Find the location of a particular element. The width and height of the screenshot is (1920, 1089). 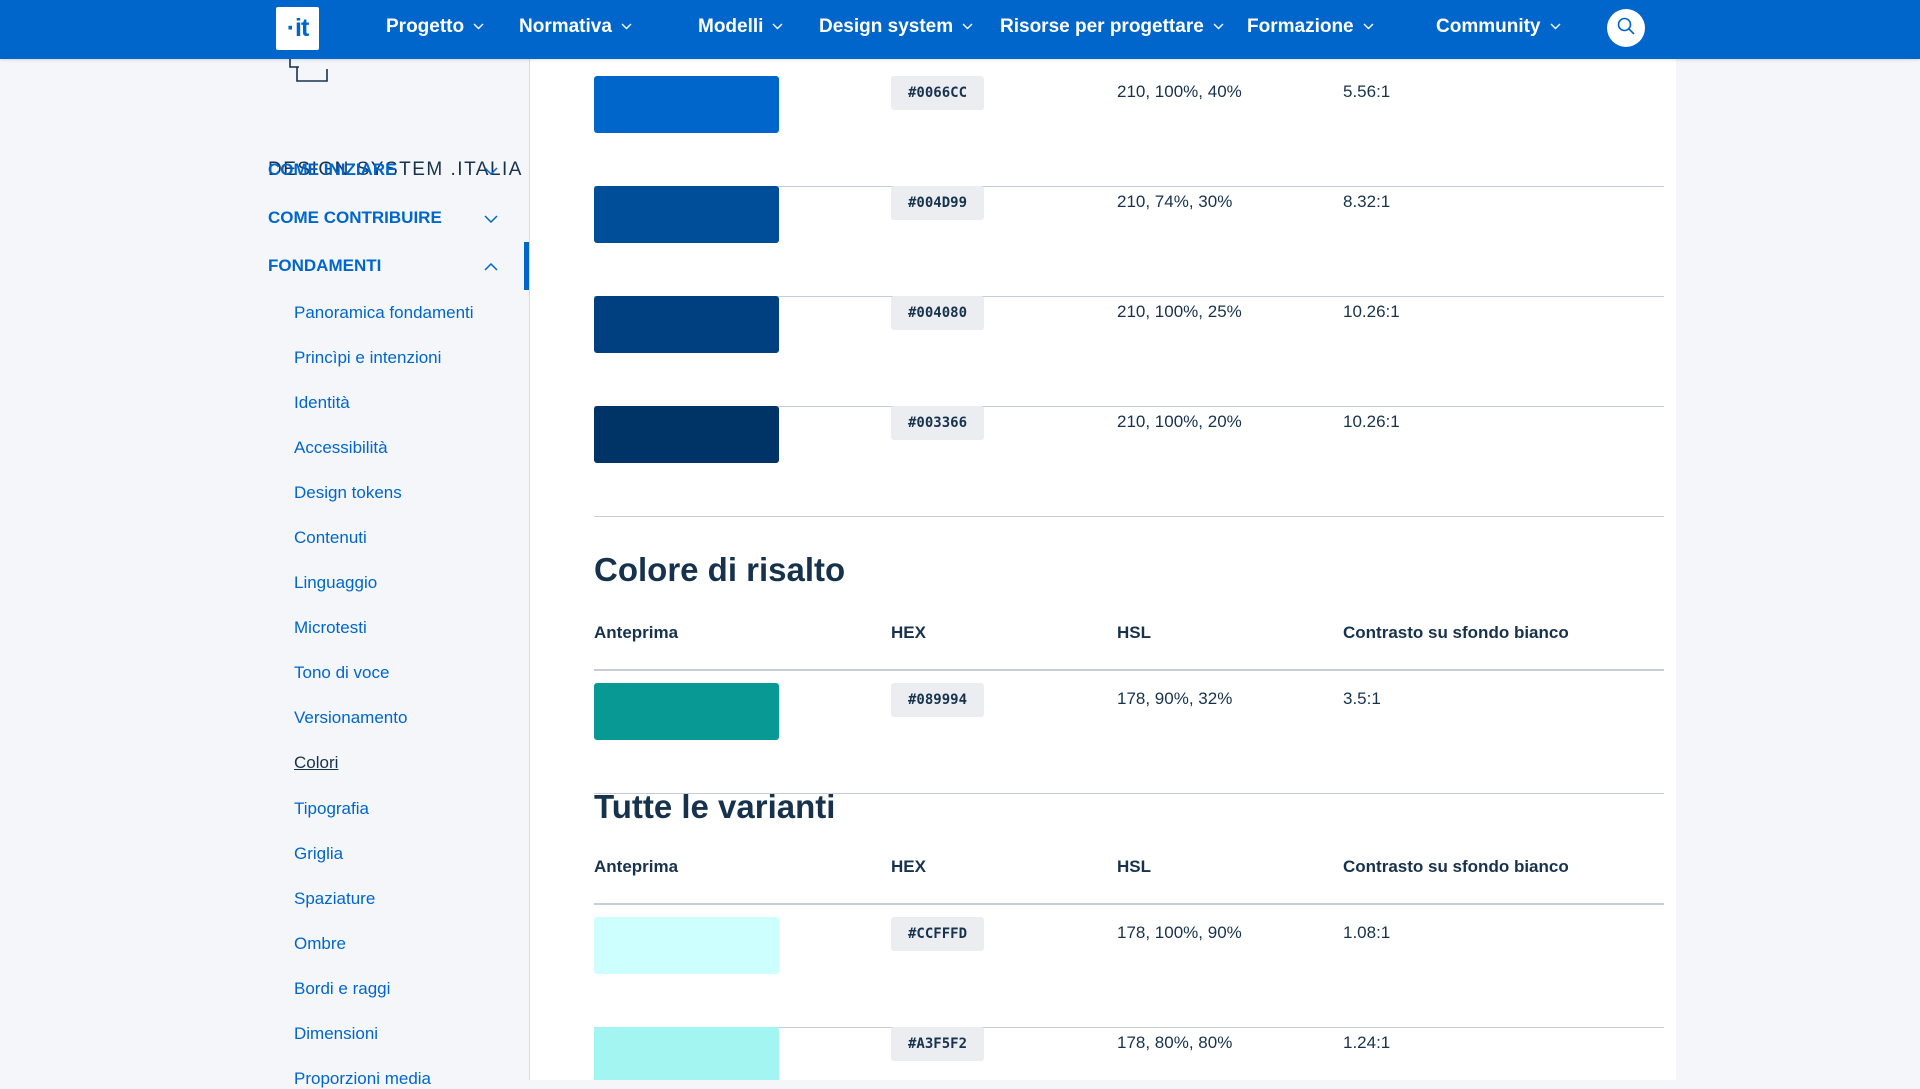

sidebar-item-design-tokens: Design tokens is located at coordinates (348, 493).